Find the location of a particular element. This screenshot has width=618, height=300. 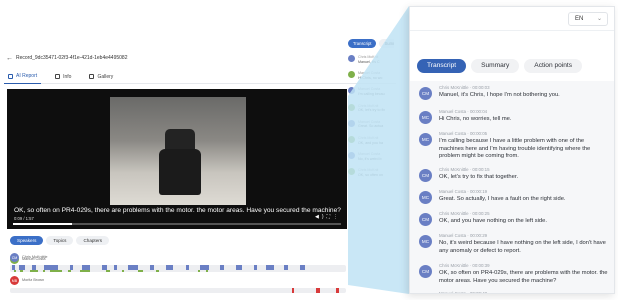

tab-gallery: Gallery is located at coordinates (101, 77).